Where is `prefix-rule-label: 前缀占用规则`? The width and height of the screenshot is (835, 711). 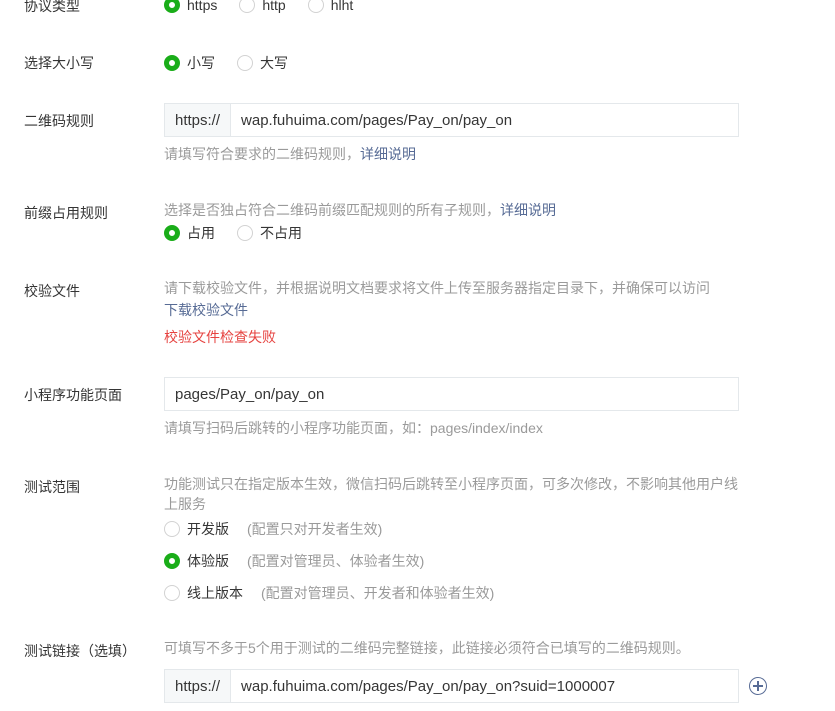
prefix-rule-label: 前缀占用规则 is located at coordinates (66, 213).